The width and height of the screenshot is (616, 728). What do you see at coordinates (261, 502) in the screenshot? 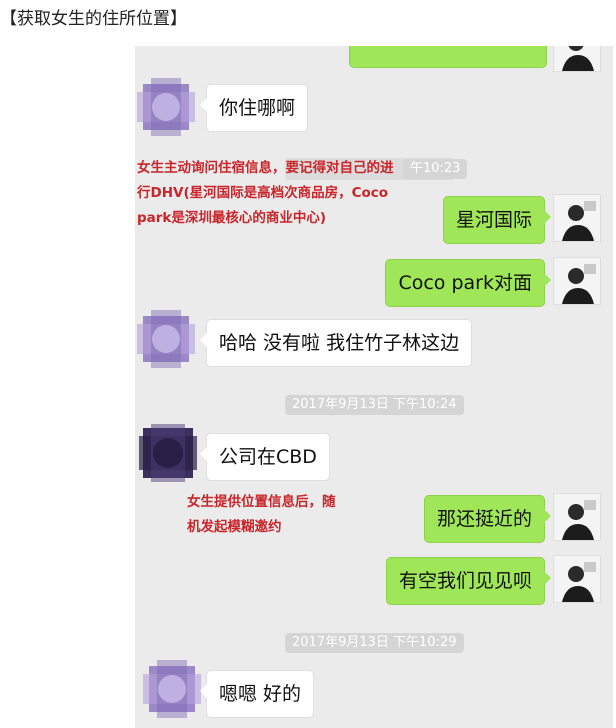
I see `annotation-line: 女生提供位置信息后，随` at bounding box center [261, 502].